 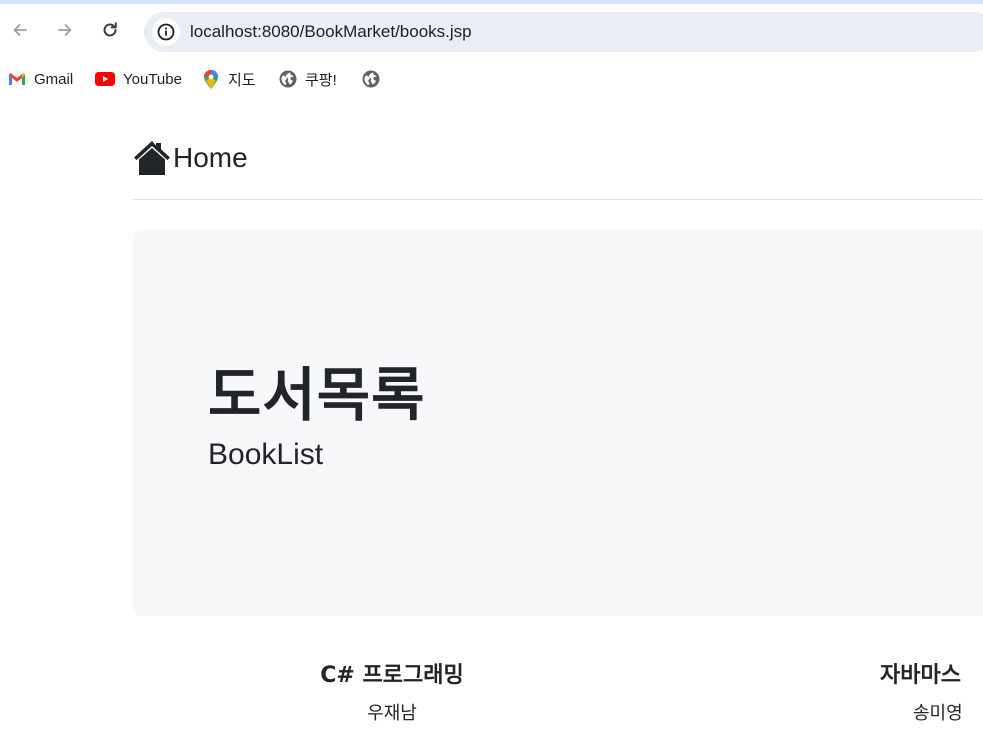 I want to click on youtube-icon, so click(x=105, y=79).